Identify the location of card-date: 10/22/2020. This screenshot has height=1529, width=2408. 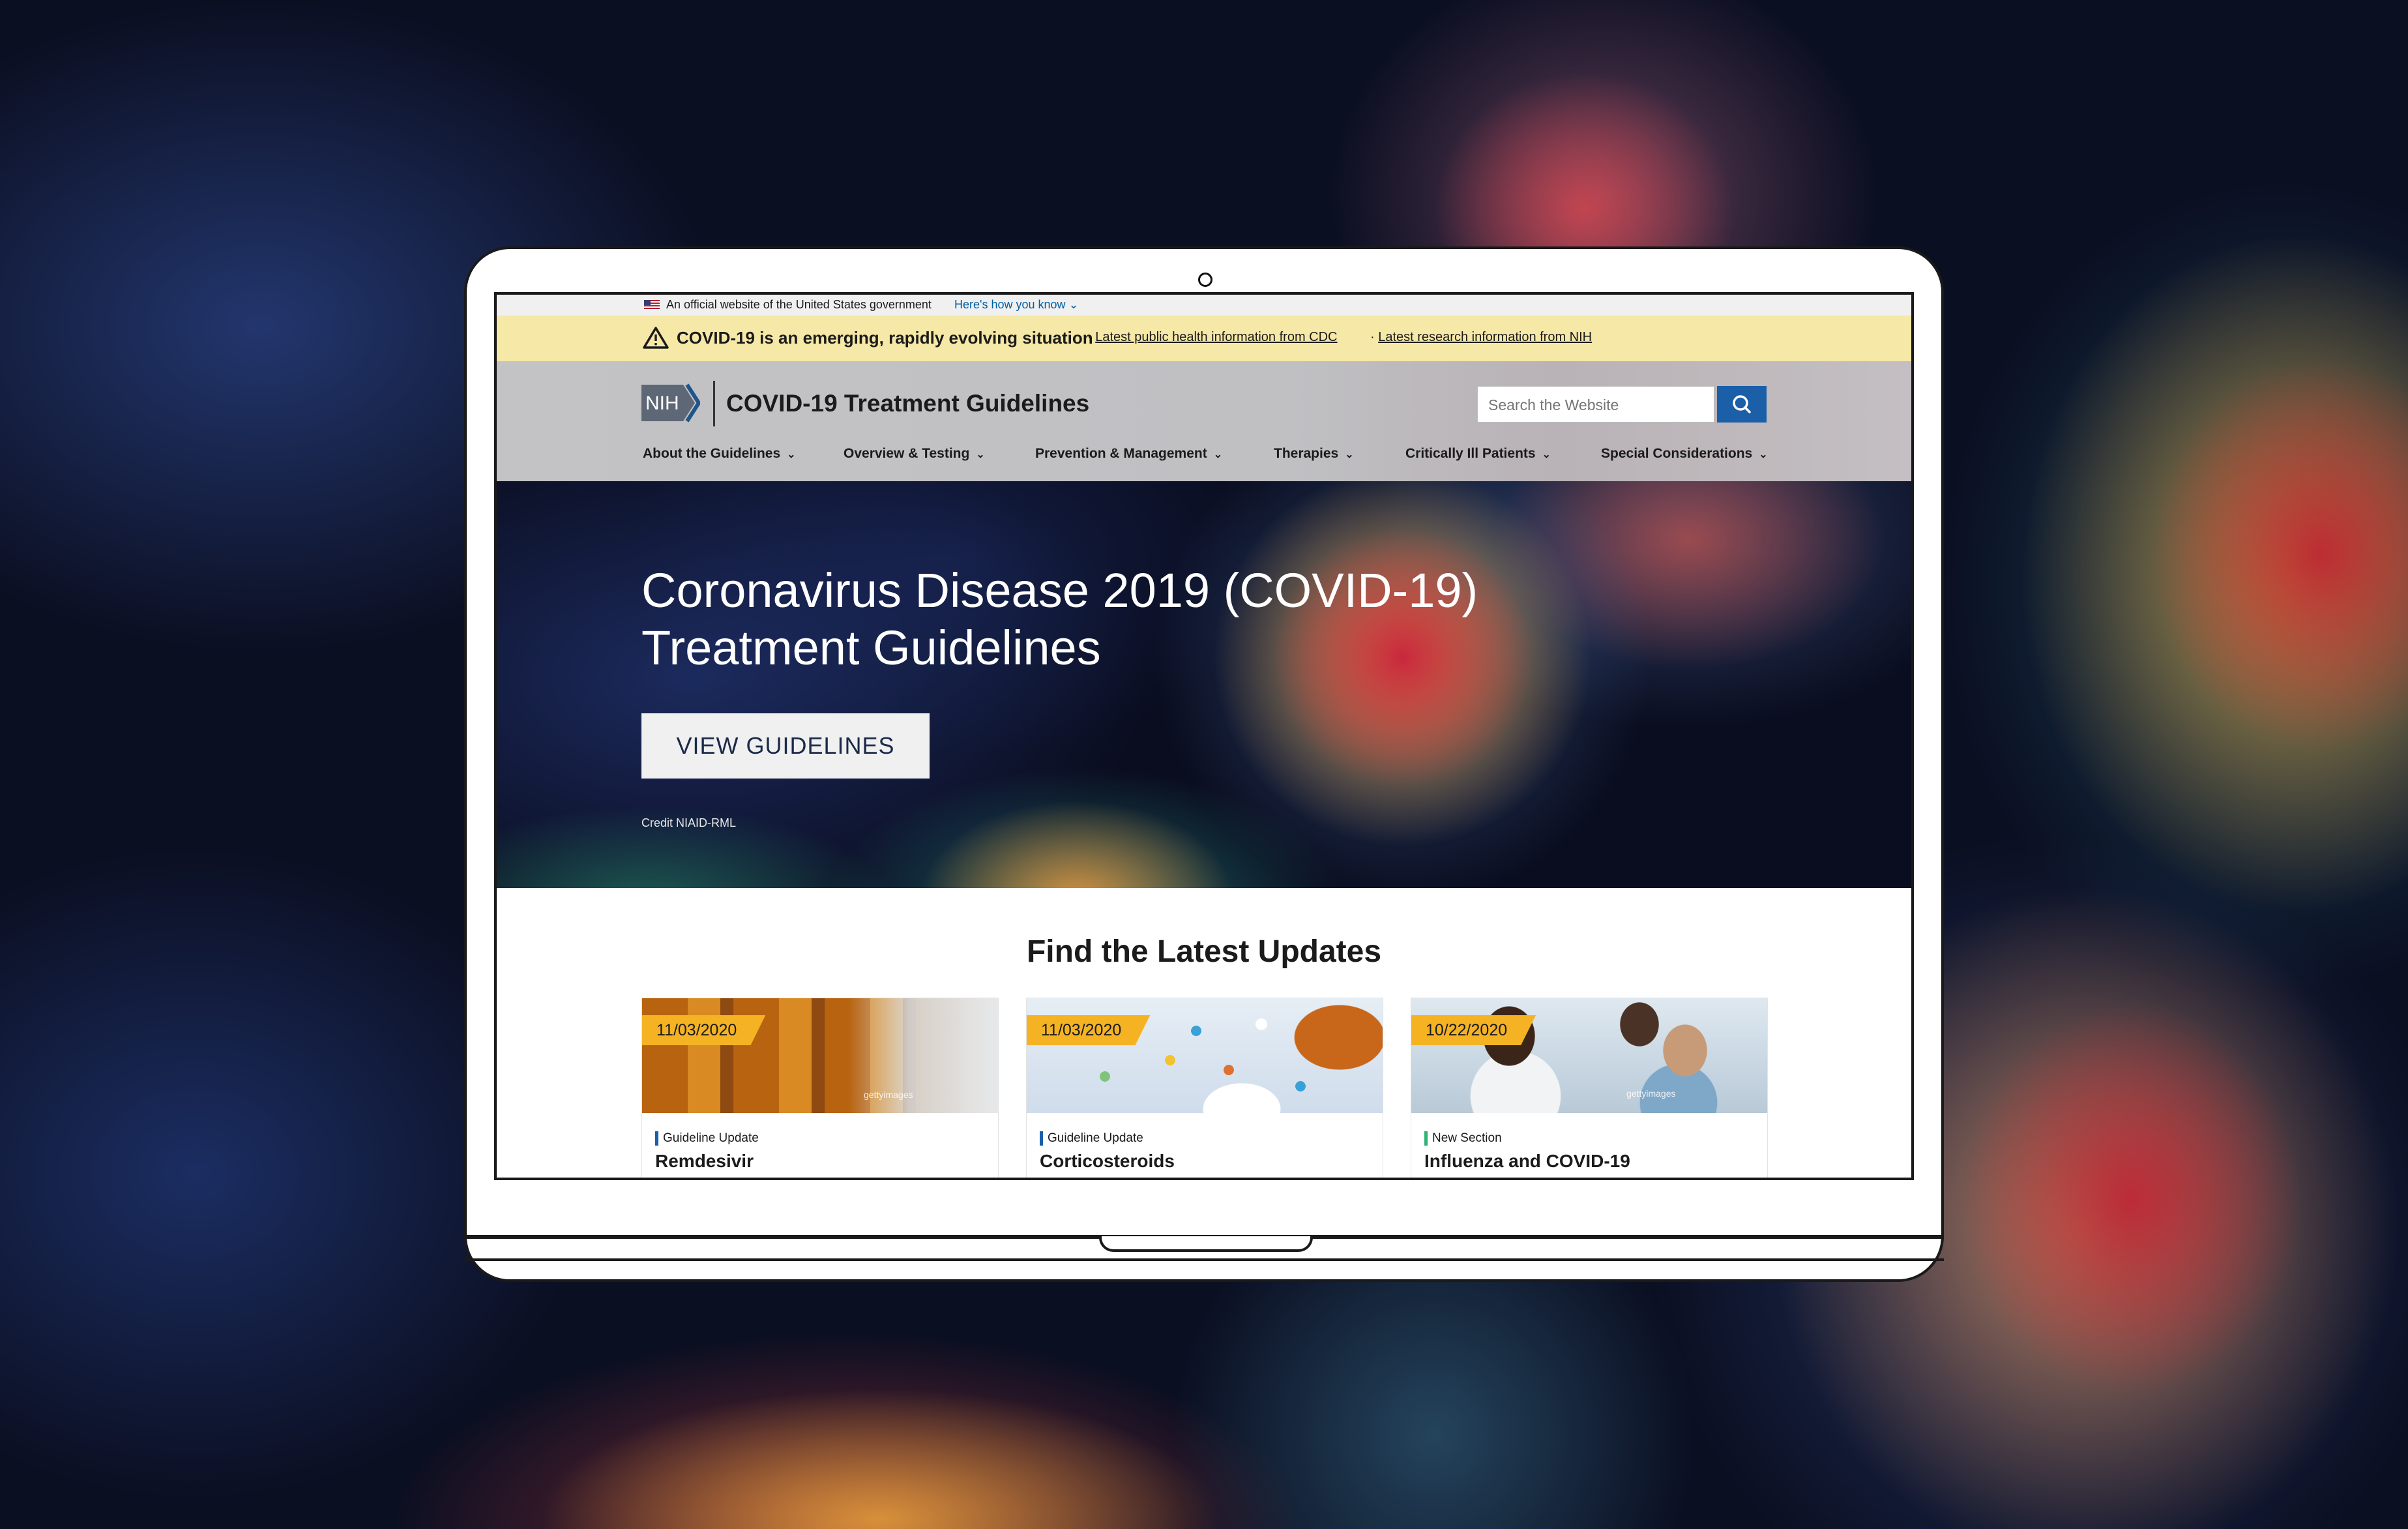
(1473, 1030).